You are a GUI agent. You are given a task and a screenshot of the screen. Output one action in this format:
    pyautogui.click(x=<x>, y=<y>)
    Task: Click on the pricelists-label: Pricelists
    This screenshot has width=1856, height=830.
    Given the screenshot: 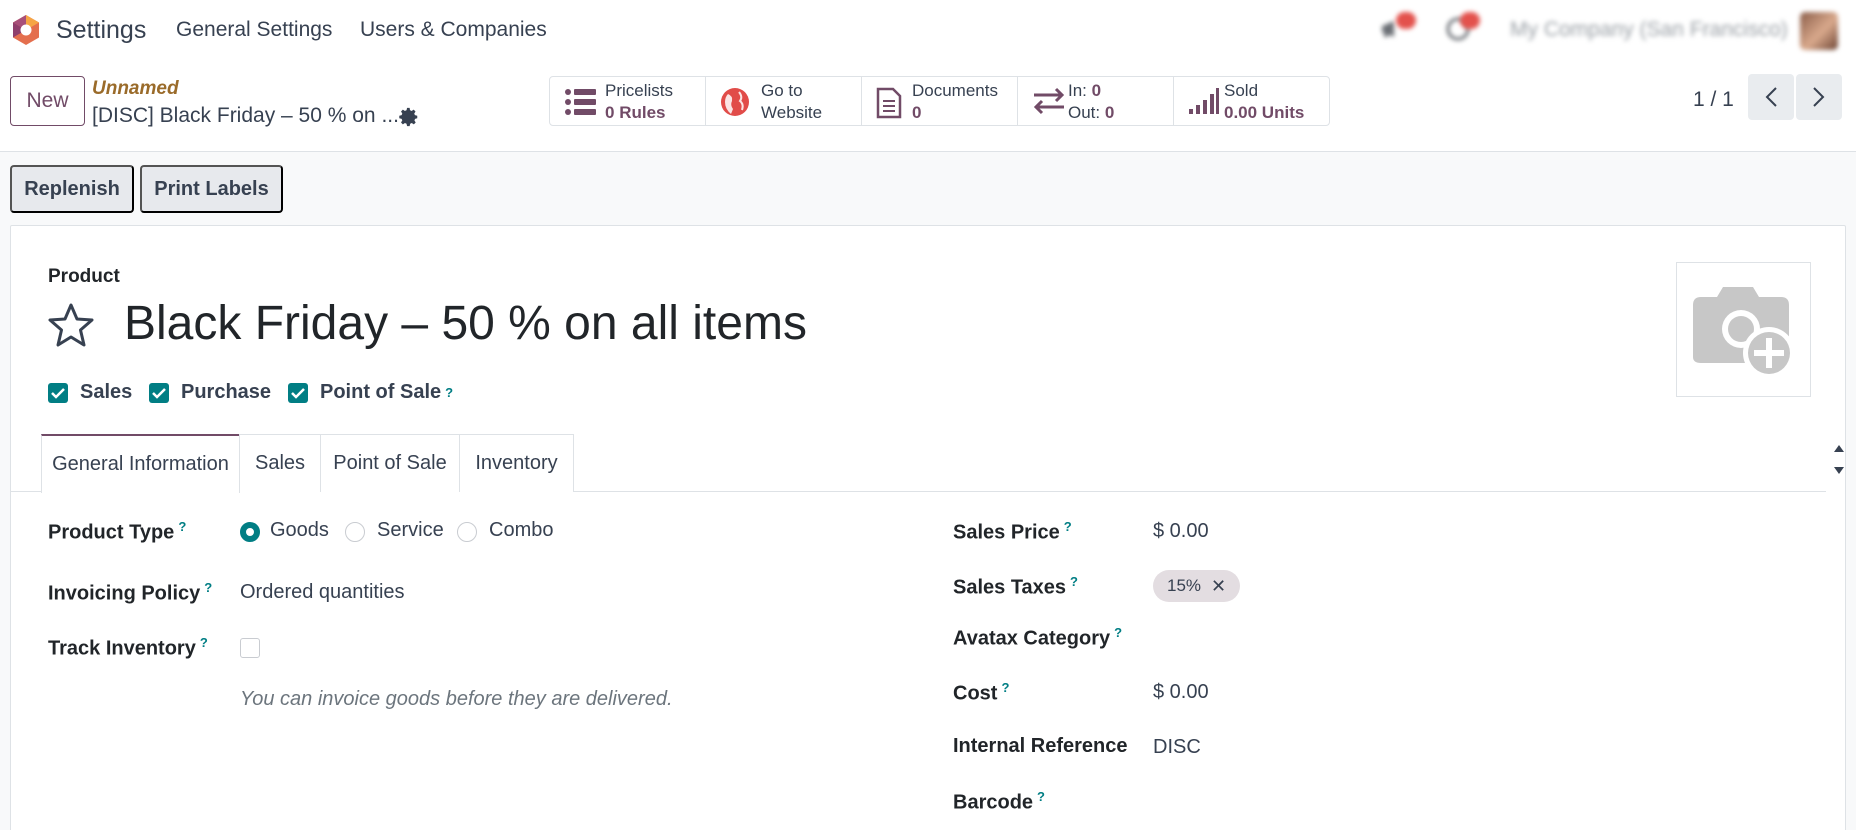 What is the action you would take?
    pyautogui.click(x=639, y=90)
    